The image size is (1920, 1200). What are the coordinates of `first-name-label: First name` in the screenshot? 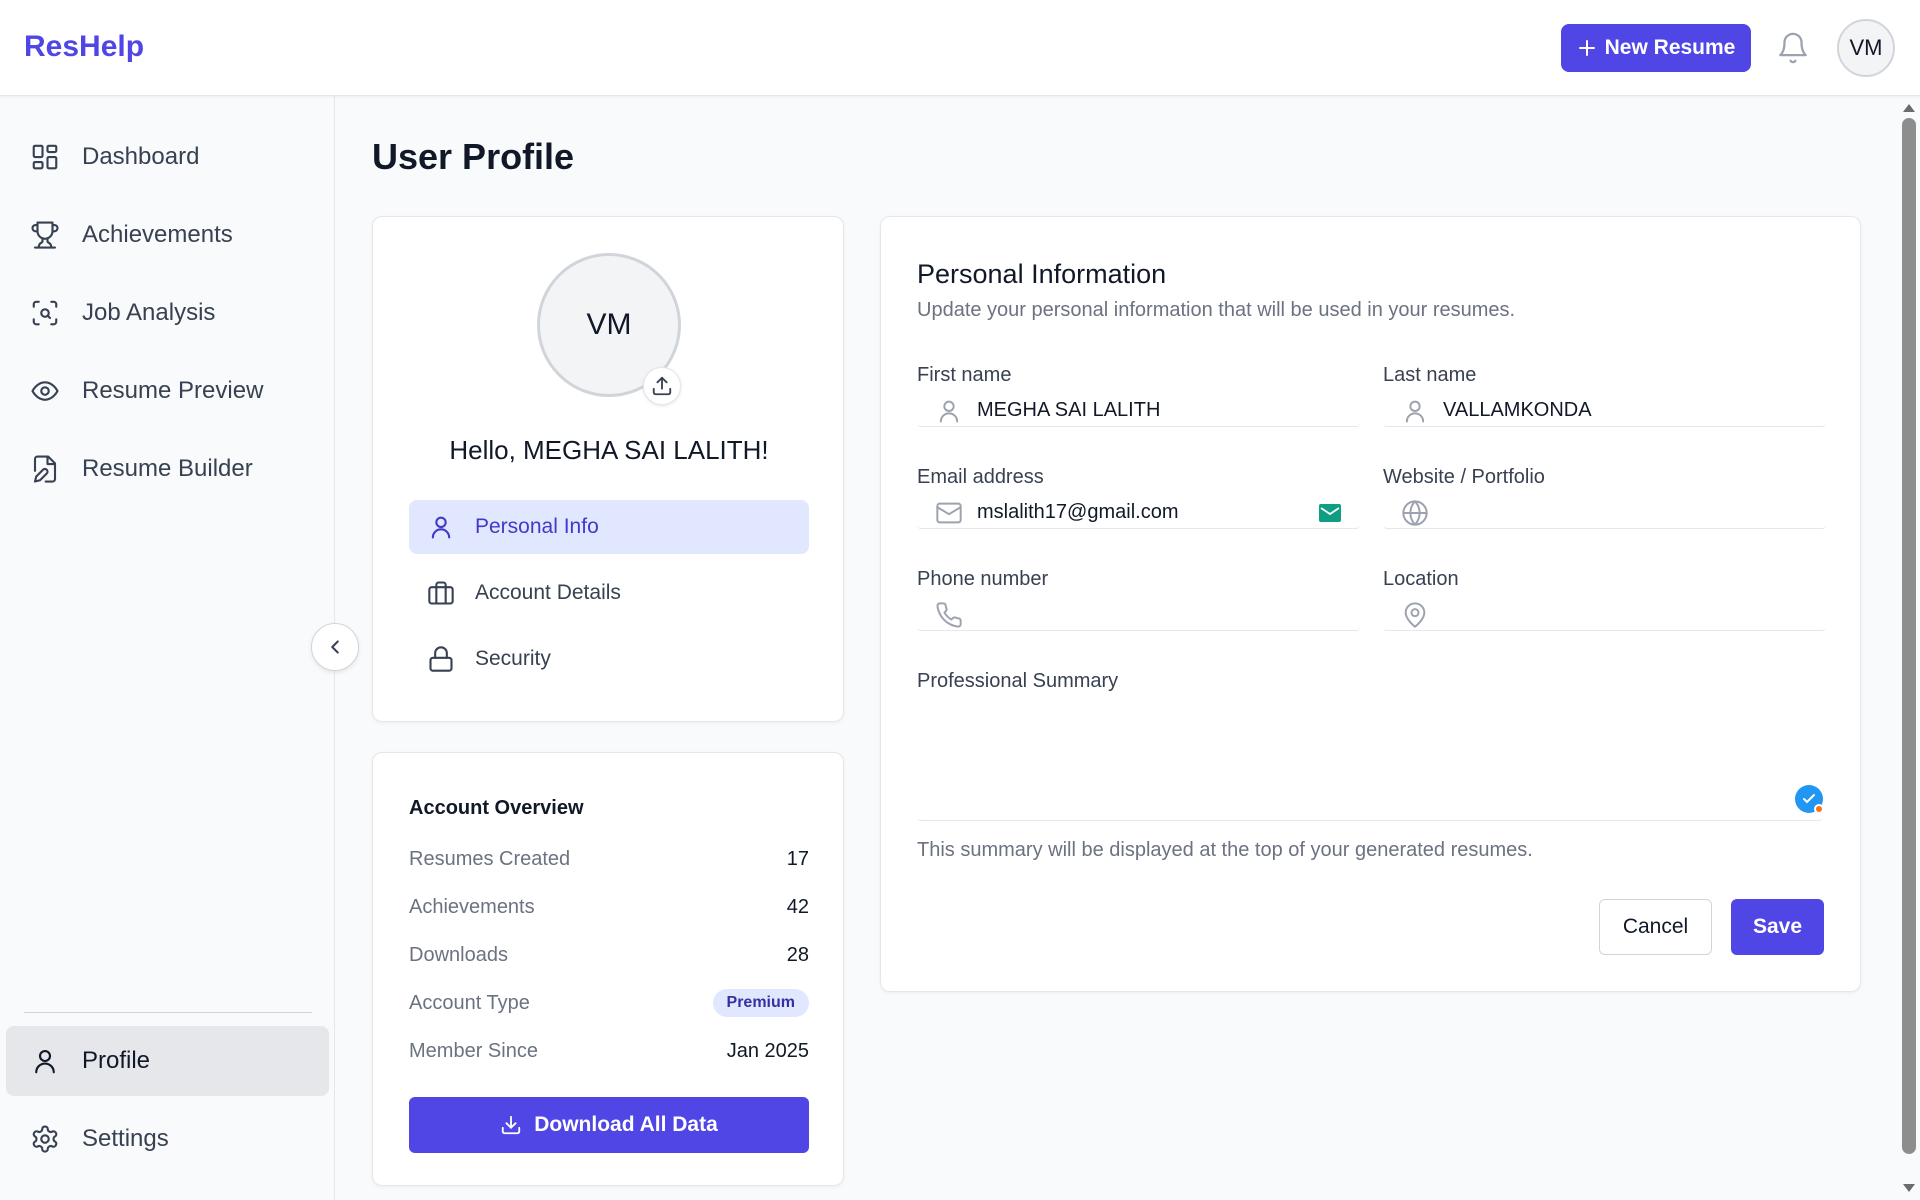 It's located at (964, 375).